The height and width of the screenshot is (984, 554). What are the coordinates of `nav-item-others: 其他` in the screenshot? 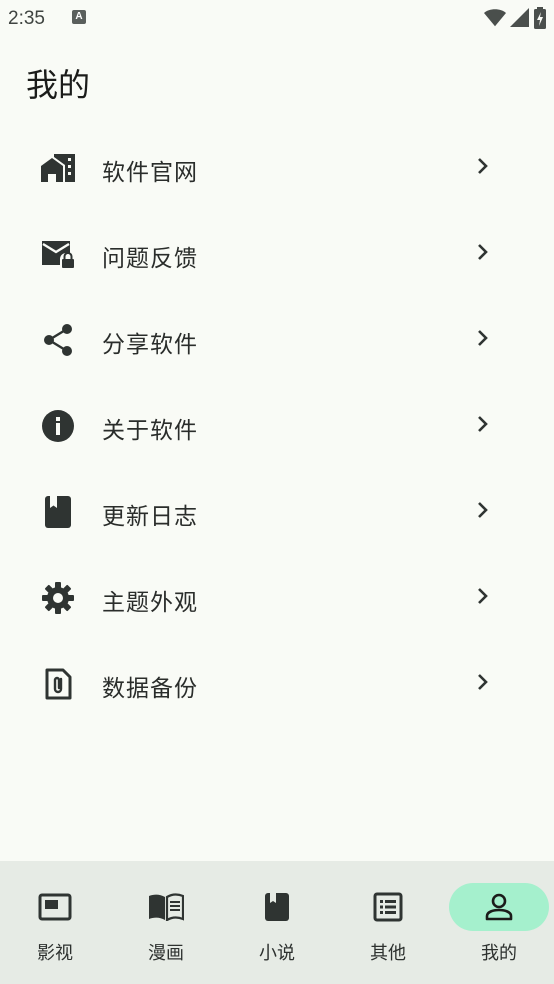 It's located at (388, 922).